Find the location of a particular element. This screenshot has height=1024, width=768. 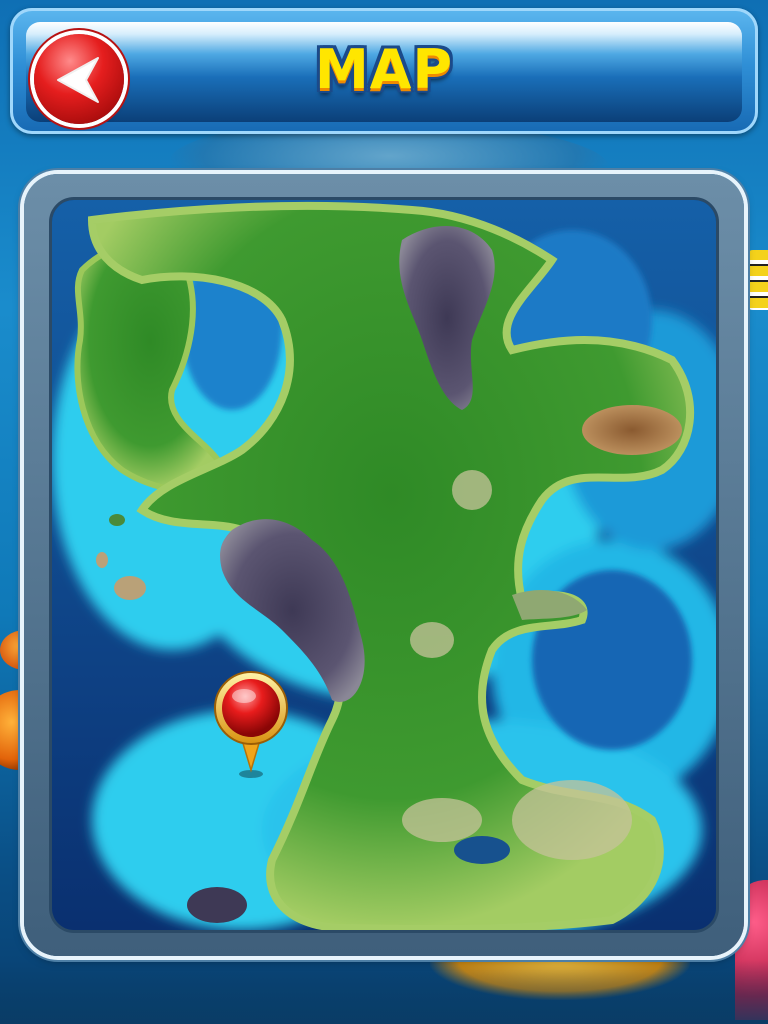

background-striped-fish is located at coordinates (756, 280).